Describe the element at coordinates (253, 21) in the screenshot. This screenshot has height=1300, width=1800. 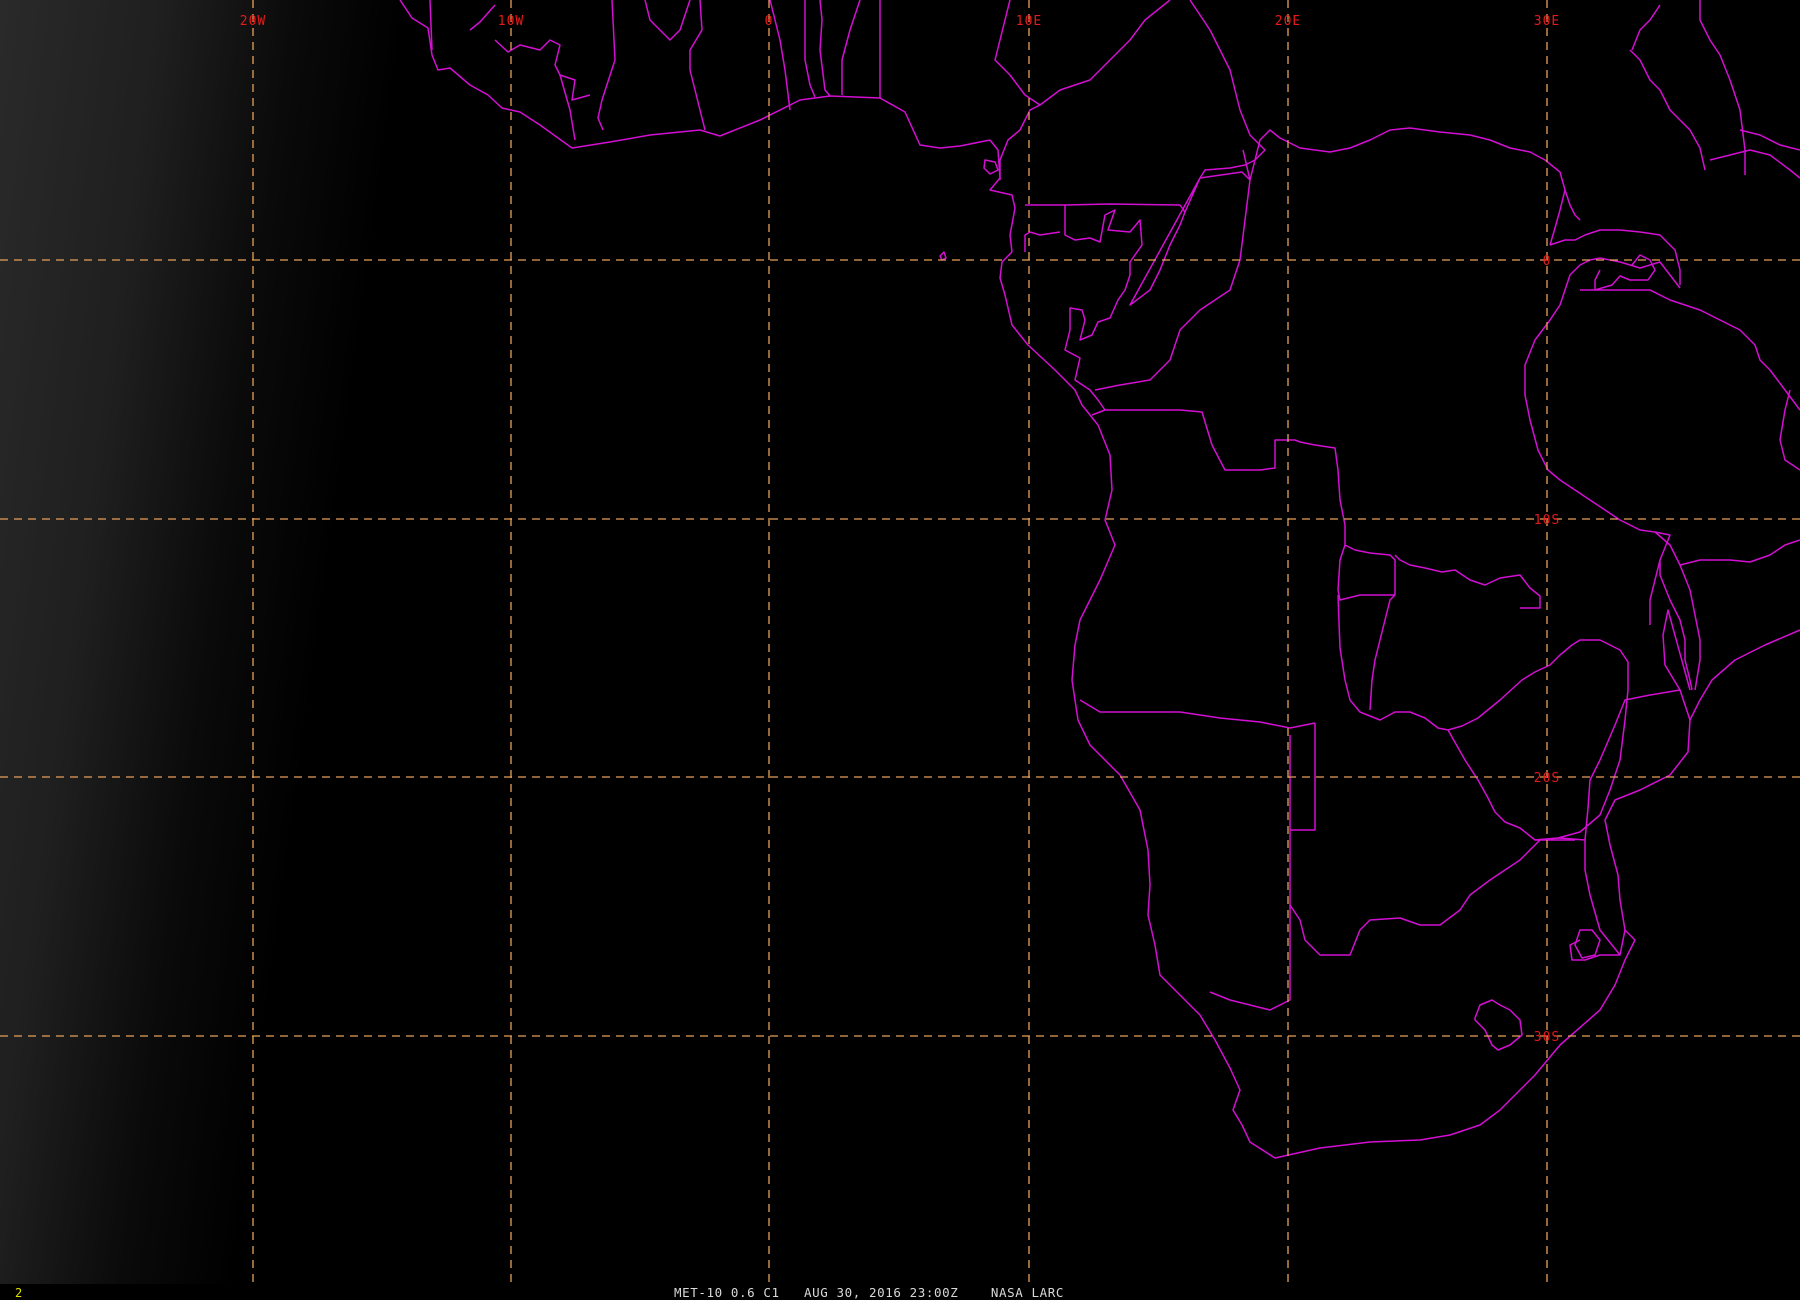
I see `meridian-label: 20W` at that location.